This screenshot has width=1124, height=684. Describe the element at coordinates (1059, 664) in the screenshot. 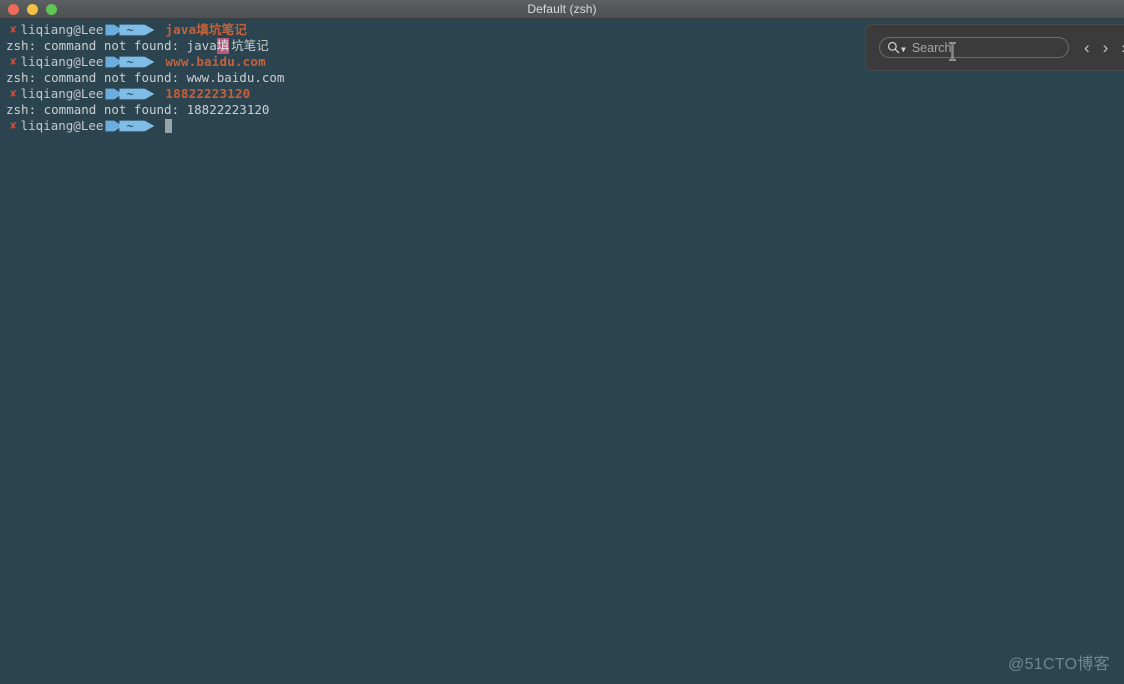

I see `watermark-label: @51CTO博客` at that location.